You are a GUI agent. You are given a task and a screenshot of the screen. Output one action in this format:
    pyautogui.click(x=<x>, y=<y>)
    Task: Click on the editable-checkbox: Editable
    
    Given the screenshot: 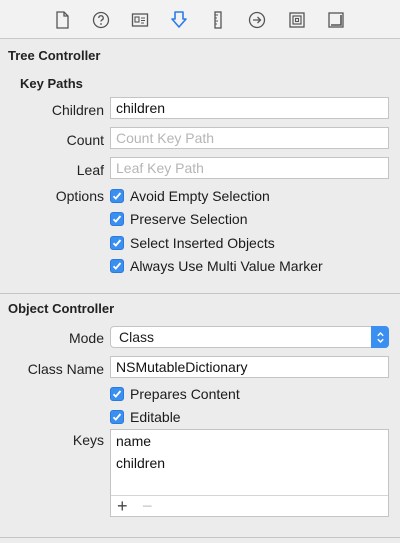 What is the action you would take?
    pyautogui.click(x=145, y=417)
    